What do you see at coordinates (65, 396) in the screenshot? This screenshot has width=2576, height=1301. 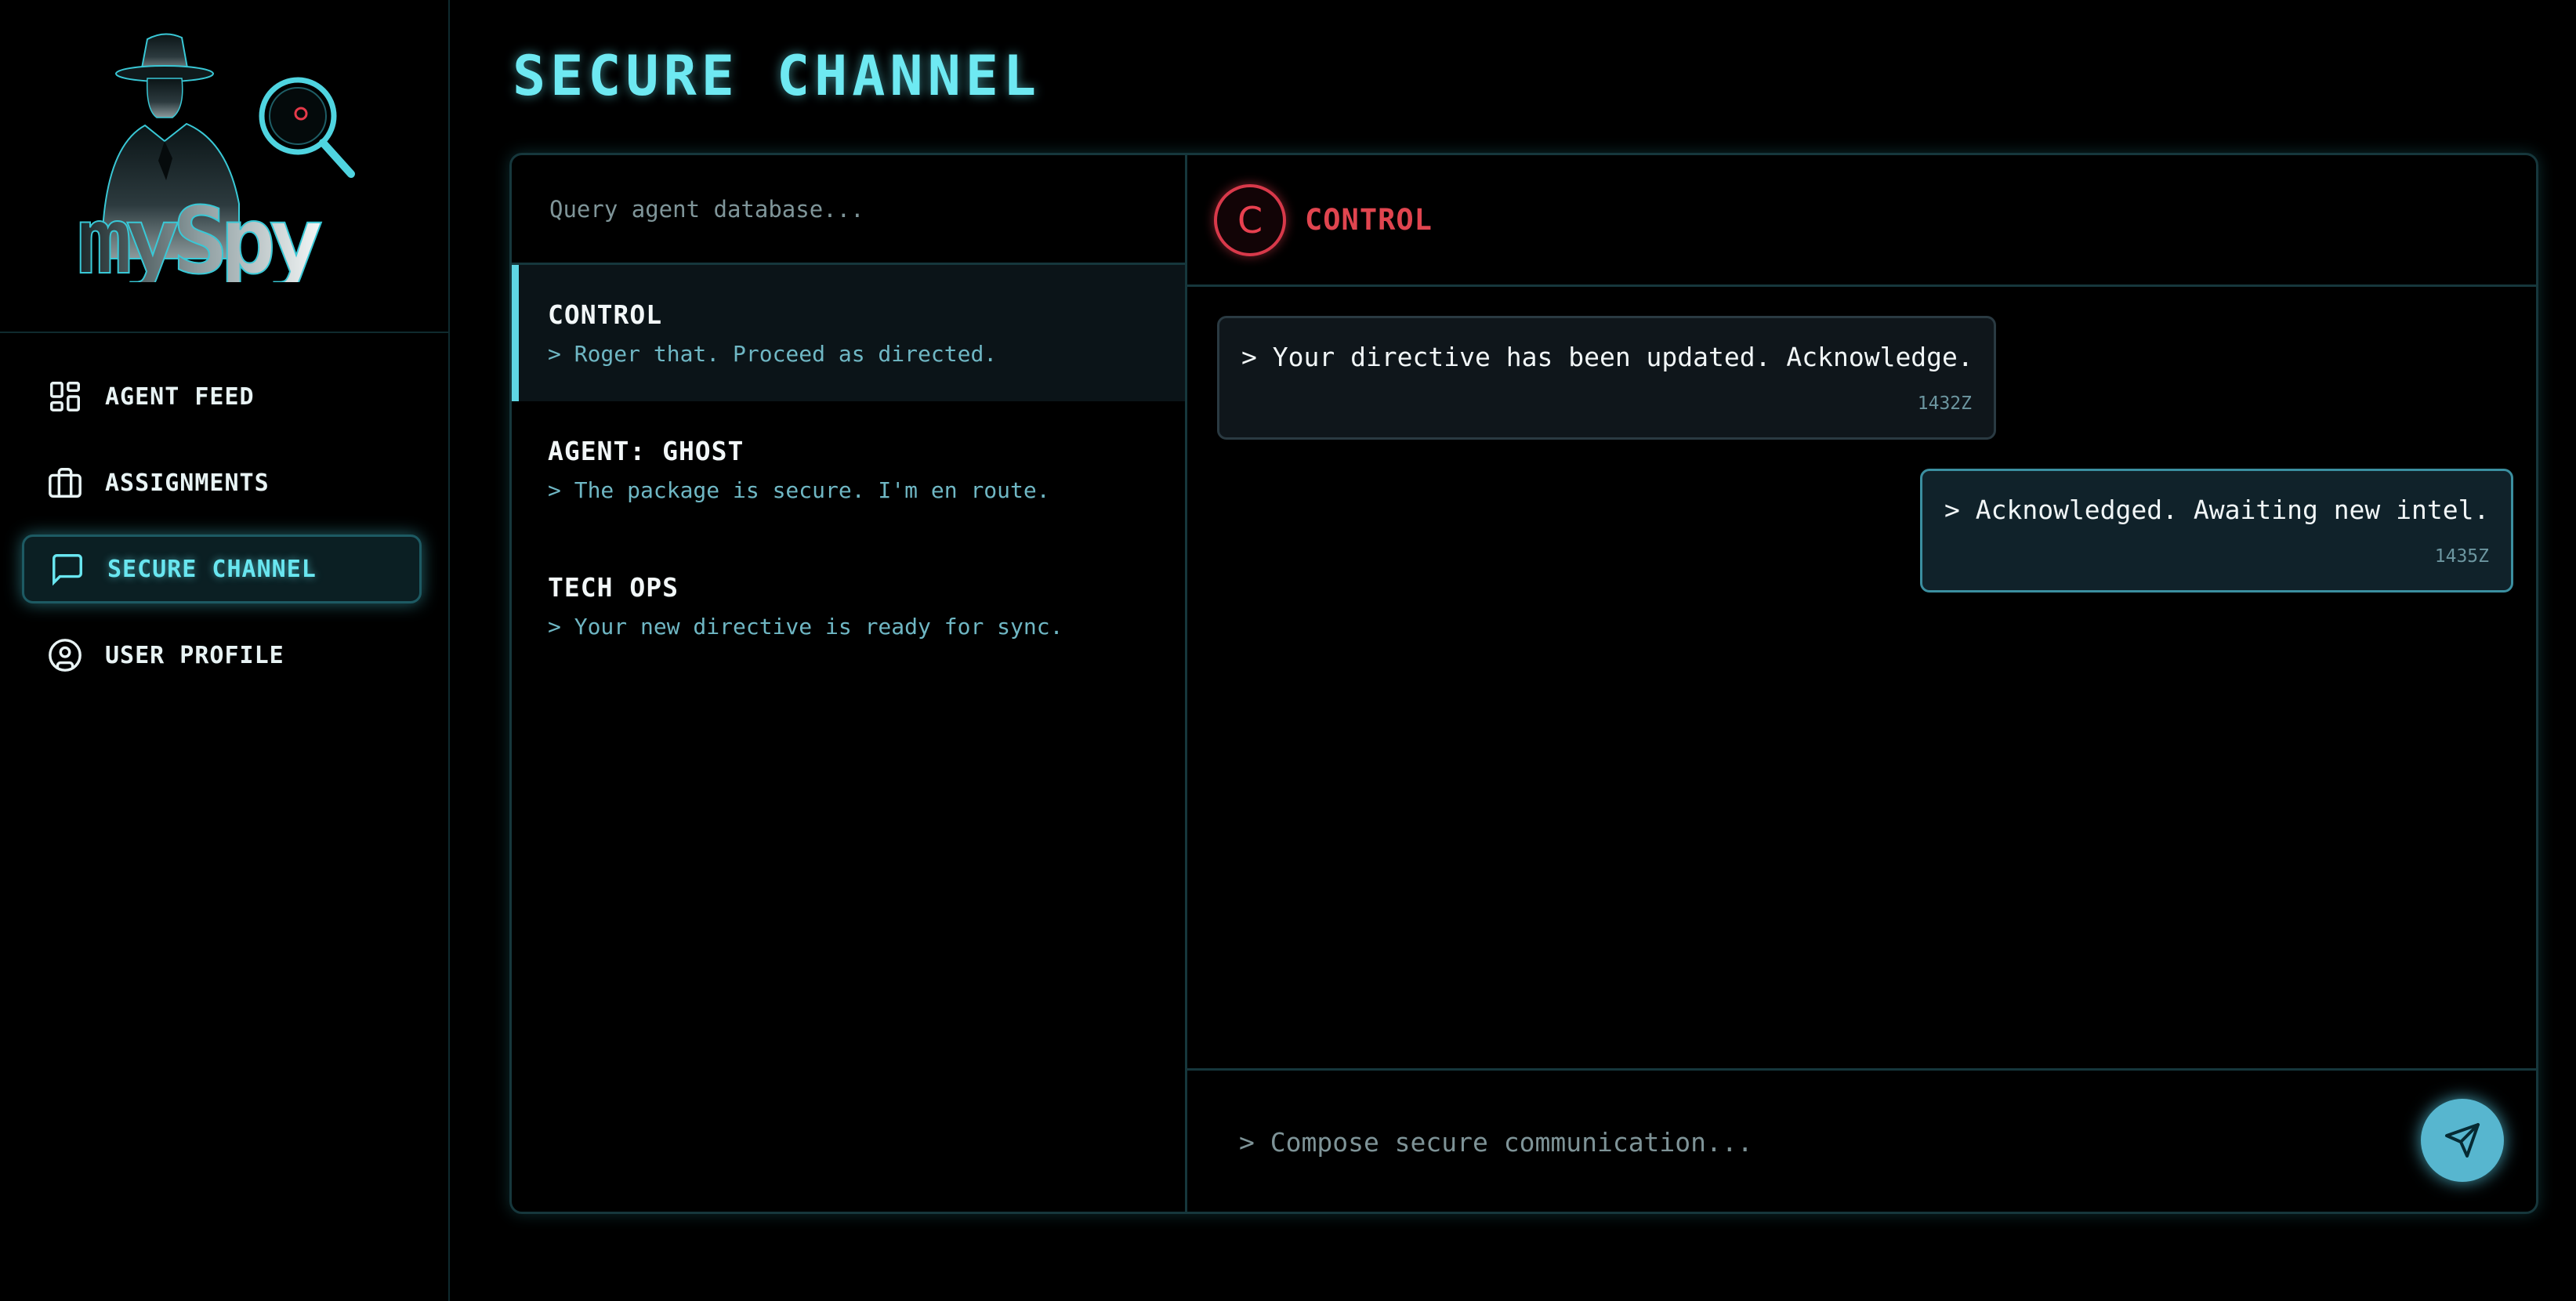 I see `dashboard-icon` at bounding box center [65, 396].